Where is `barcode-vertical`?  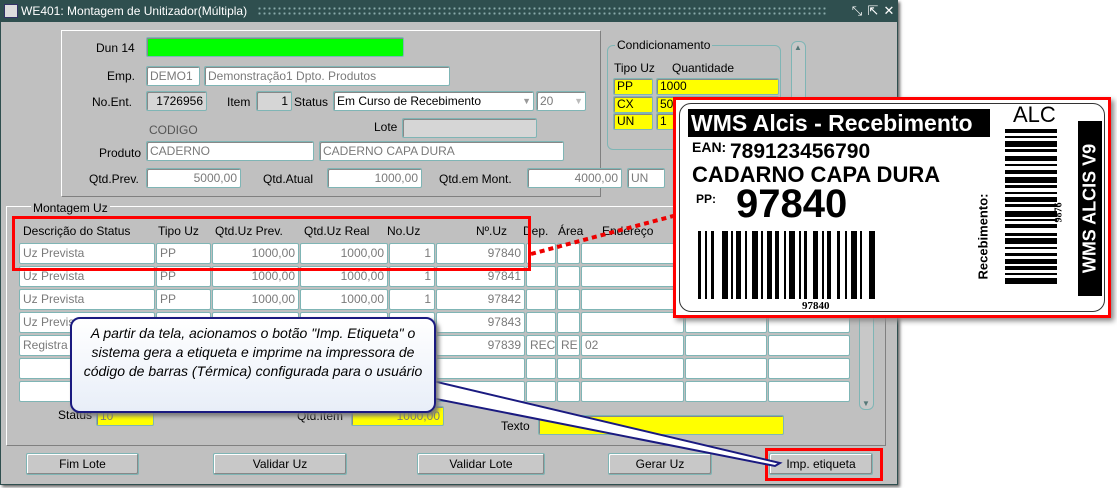 barcode-vertical is located at coordinates (1031, 206).